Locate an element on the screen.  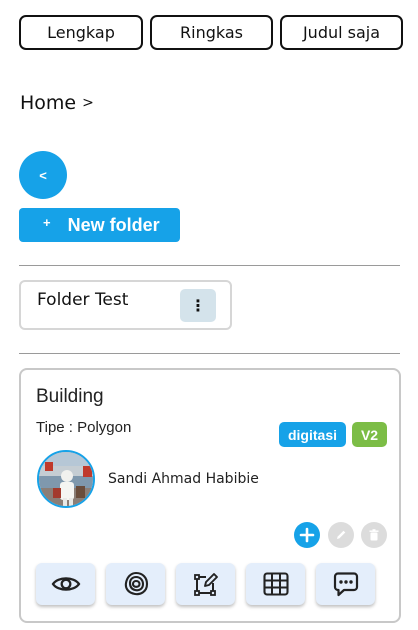
breadcrumb: Home > is located at coordinates (57, 103).